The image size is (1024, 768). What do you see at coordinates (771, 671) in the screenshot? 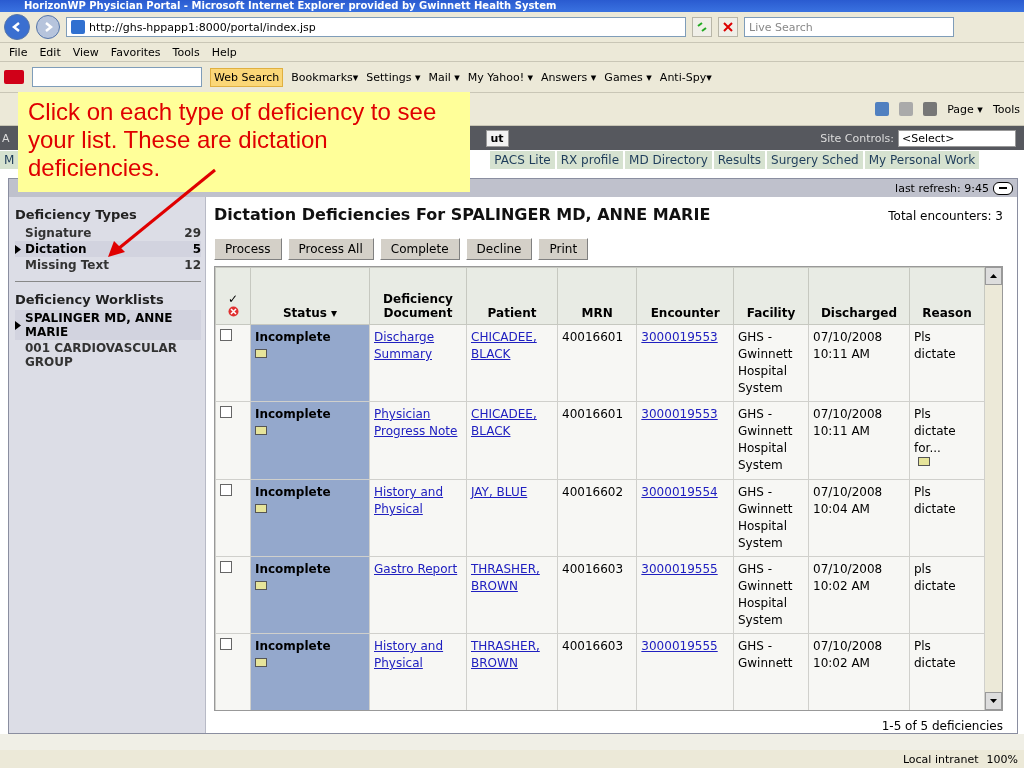
I see `facility-cell: GHS - Gwinnett` at bounding box center [771, 671].